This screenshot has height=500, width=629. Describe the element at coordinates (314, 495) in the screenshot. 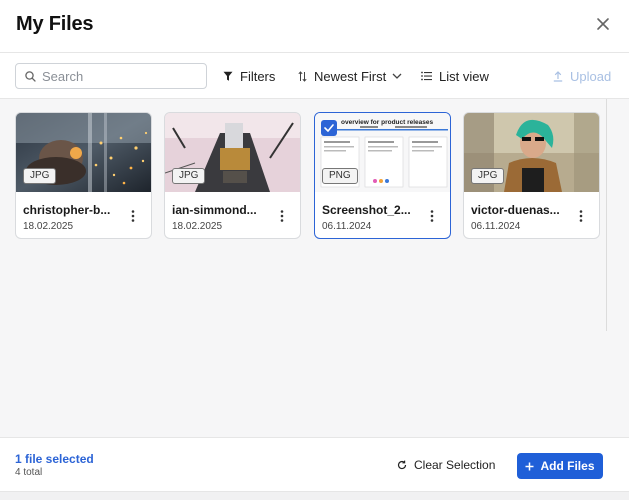

I see `bottom-strip` at that location.